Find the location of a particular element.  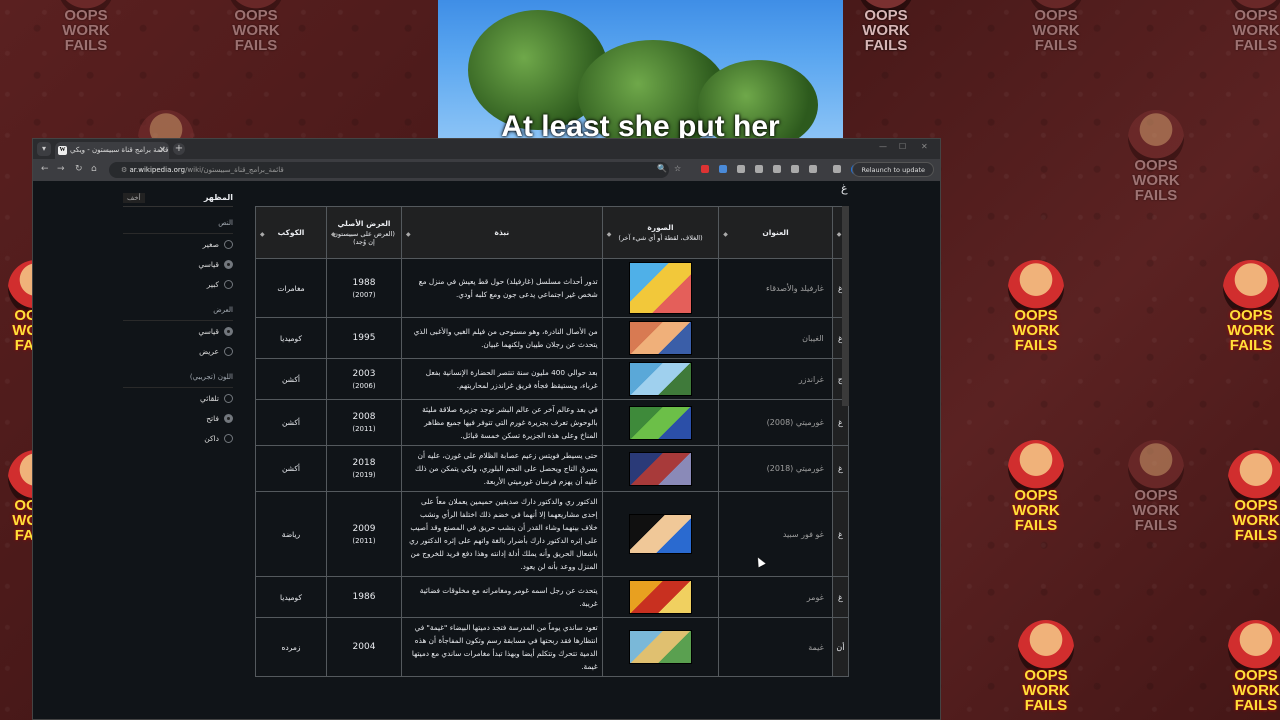

image-column-header: الصورة (الغلاف، لقطة أو أي شيء آخر) ◆ is located at coordinates (660, 232).